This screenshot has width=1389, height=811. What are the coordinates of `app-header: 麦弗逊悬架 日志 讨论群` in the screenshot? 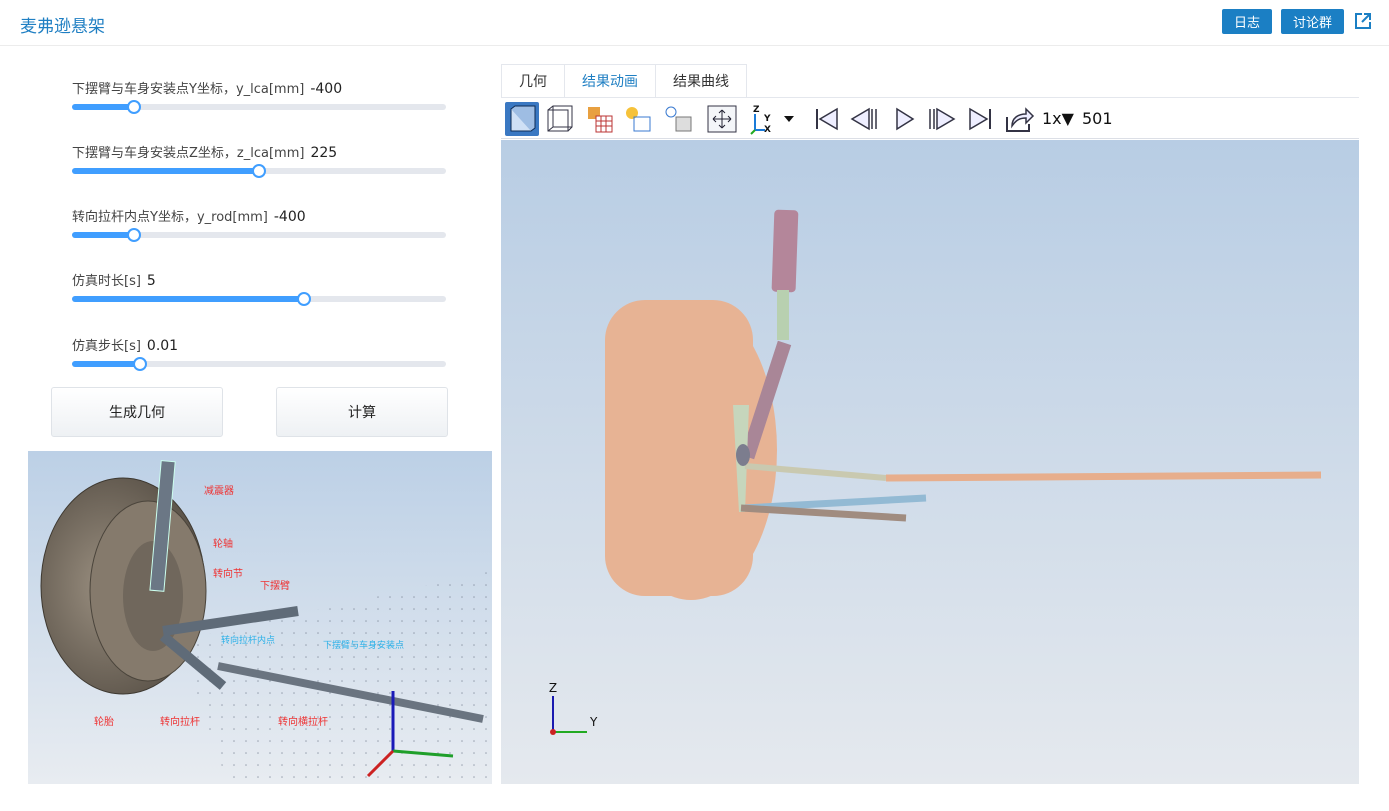 It's located at (694, 23).